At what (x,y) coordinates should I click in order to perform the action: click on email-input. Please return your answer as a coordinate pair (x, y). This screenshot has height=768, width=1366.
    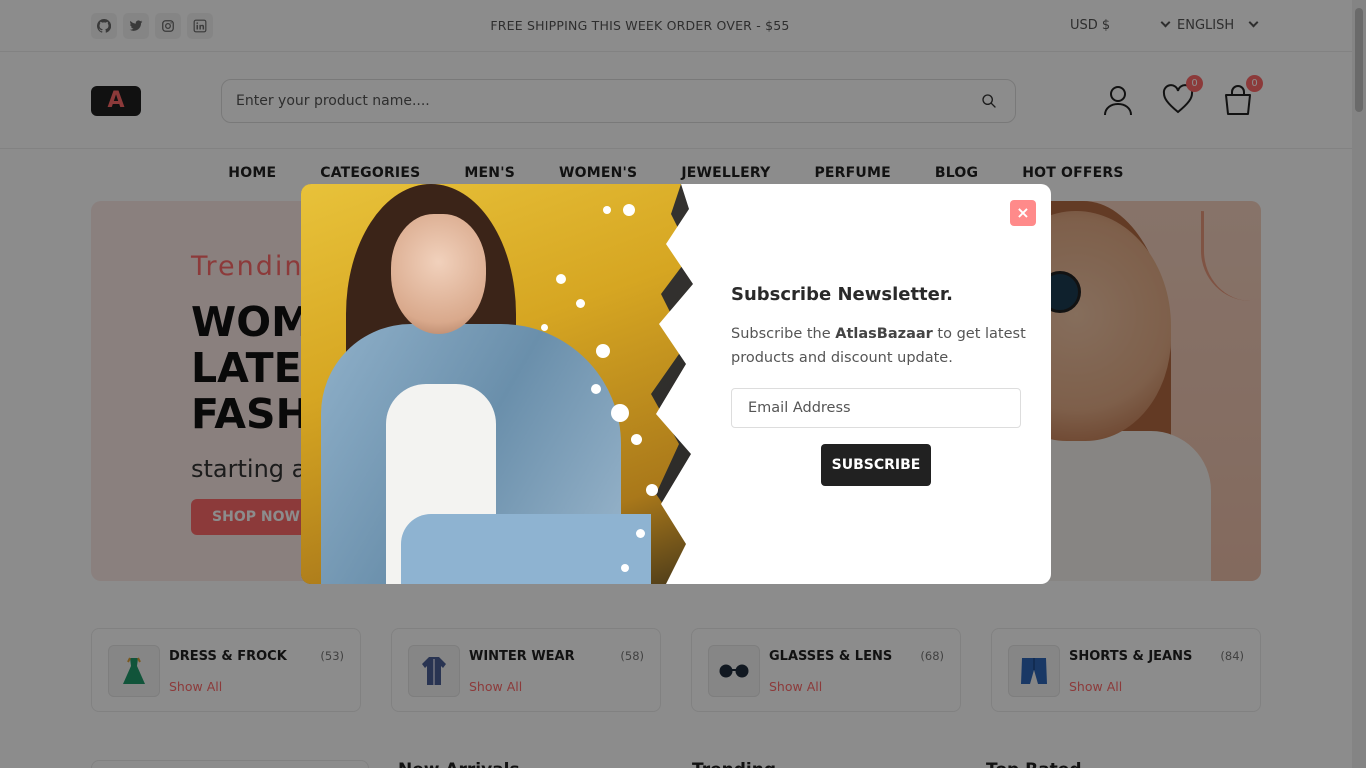
    Looking at the image, I should click on (876, 408).